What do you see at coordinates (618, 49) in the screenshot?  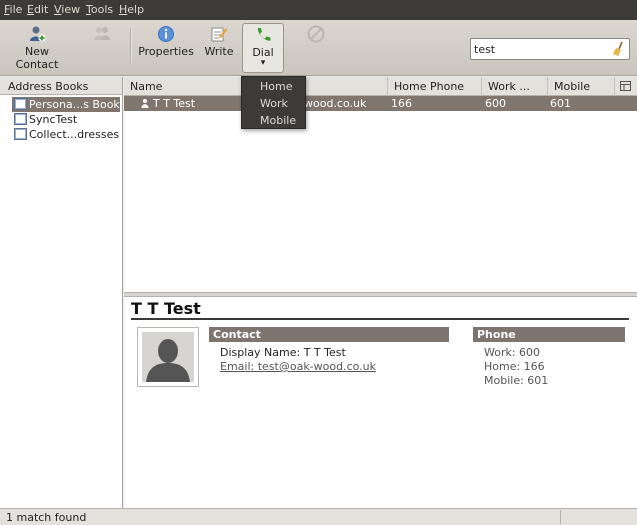 I see `clear-search-icon` at bounding box center [618, 49].